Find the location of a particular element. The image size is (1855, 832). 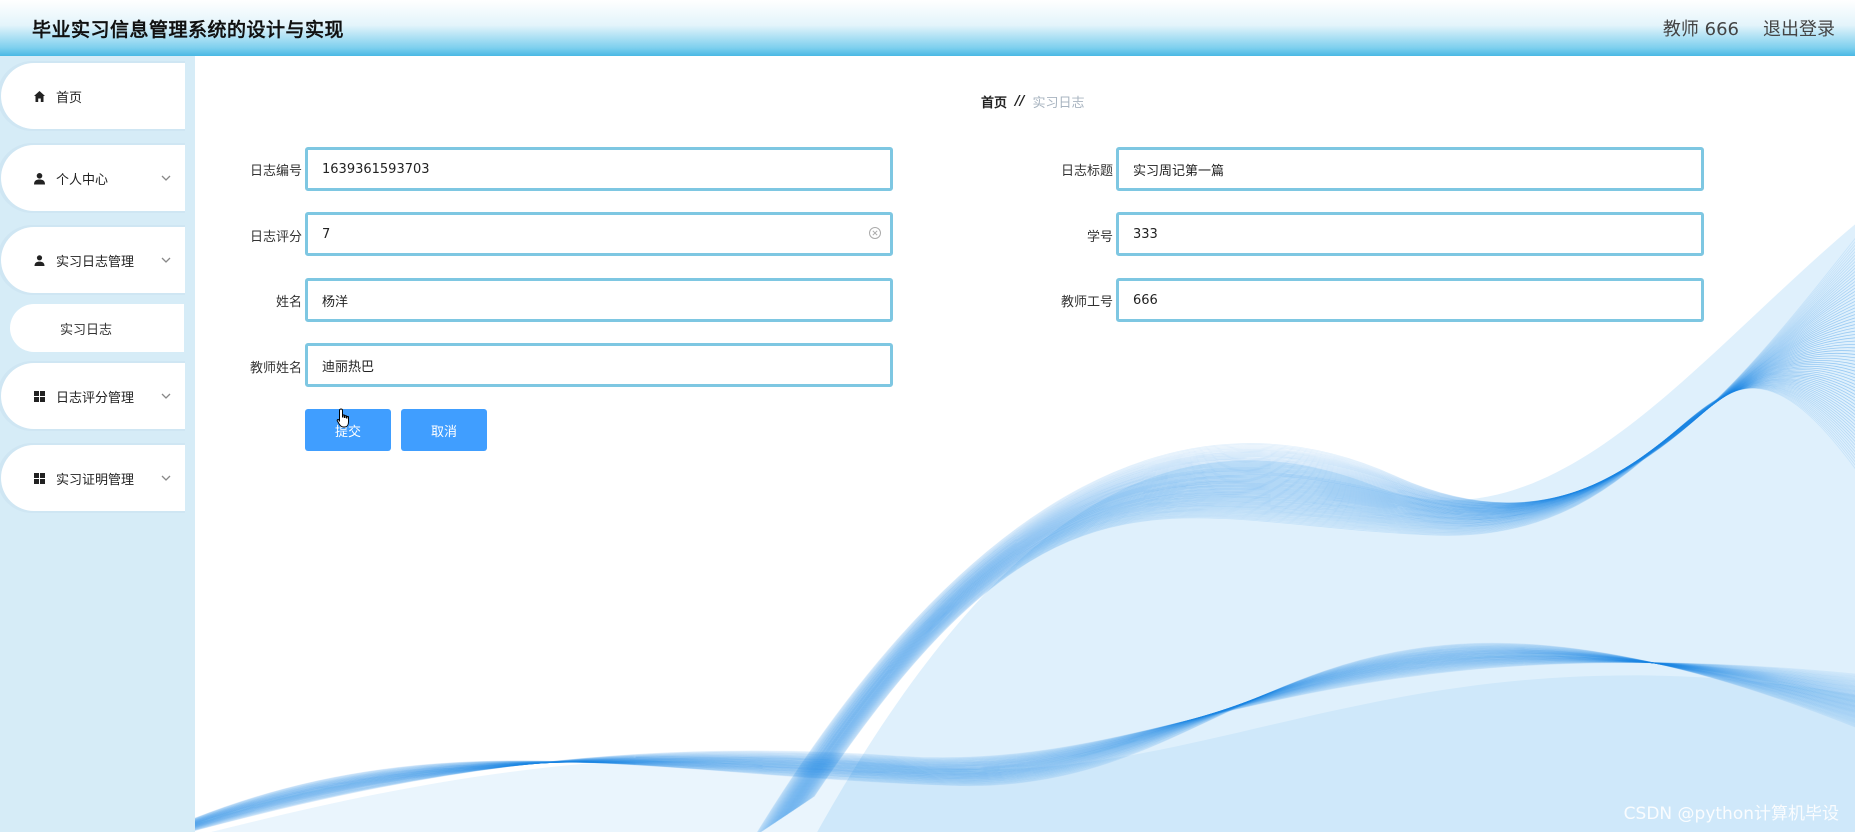

sidebar-item-label: 实习证明管理 is located at coordinates (95, 480).